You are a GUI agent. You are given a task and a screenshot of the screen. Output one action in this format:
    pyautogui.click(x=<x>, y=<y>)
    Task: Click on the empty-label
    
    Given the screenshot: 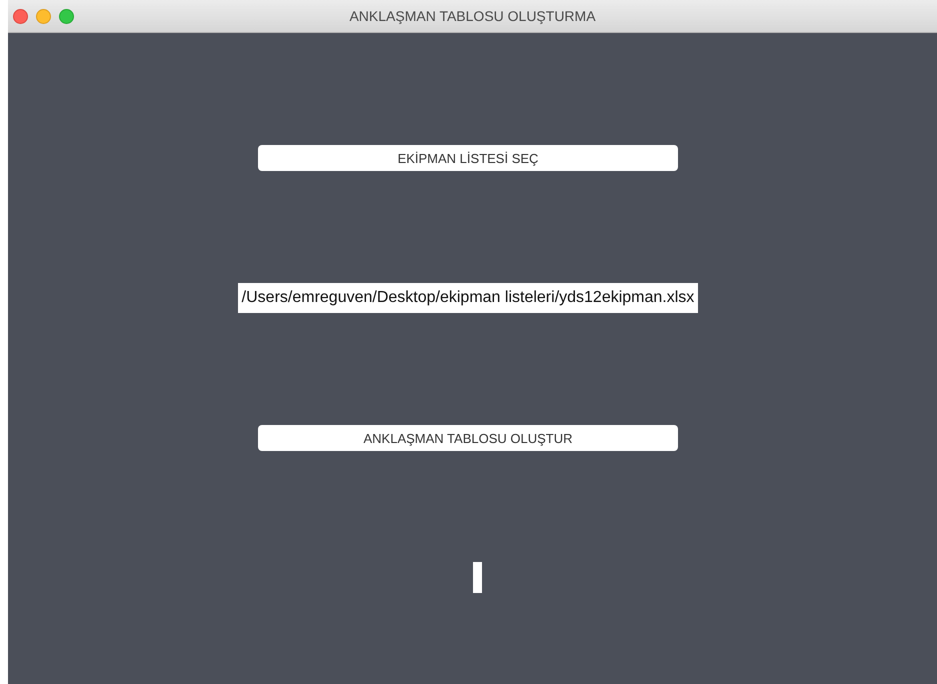 What is the action you would take?
    pyautogui.click(x=477, y=577)
    